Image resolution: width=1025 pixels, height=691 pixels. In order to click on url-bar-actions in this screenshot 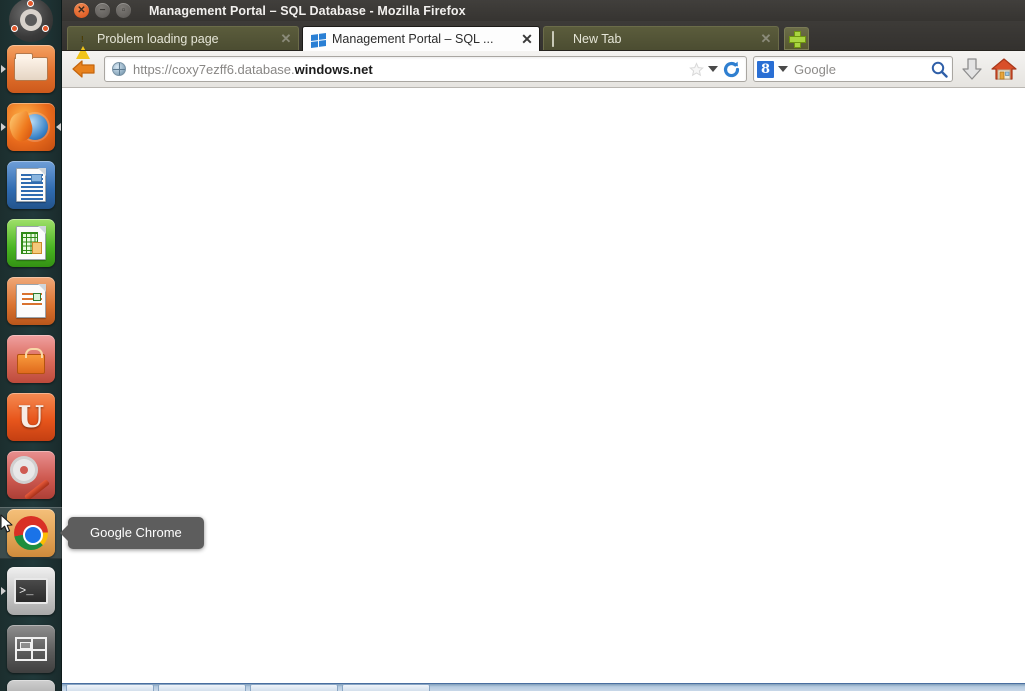, I will do `click(716, 69)`.